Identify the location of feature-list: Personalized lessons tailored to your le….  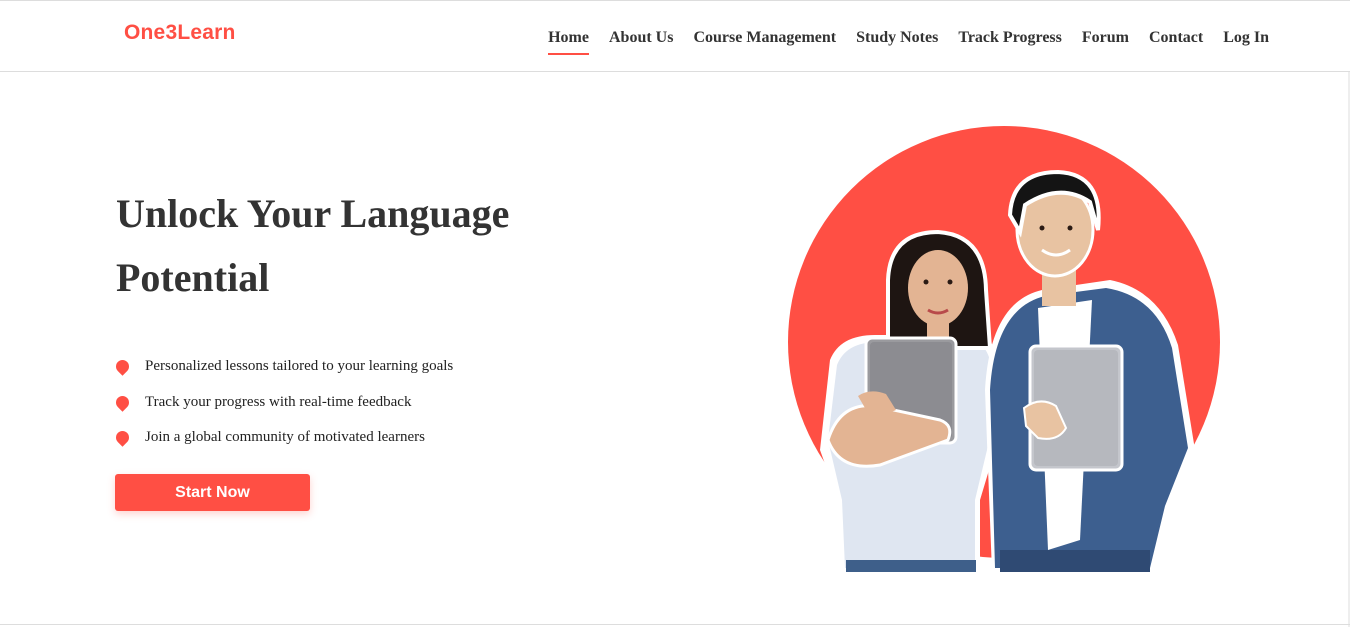
(283, 402).